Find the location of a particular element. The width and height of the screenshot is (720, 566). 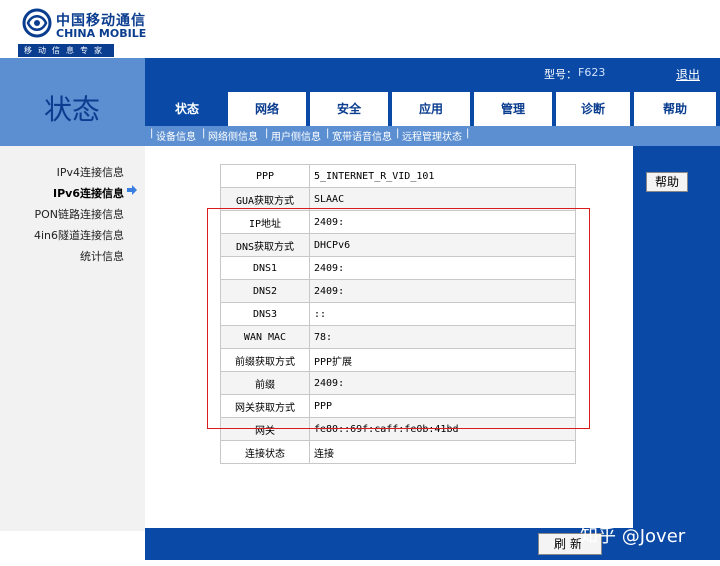

nav-4in6-tunnel: 4in6隧道连接信息 is located at coordinates (79, 235).